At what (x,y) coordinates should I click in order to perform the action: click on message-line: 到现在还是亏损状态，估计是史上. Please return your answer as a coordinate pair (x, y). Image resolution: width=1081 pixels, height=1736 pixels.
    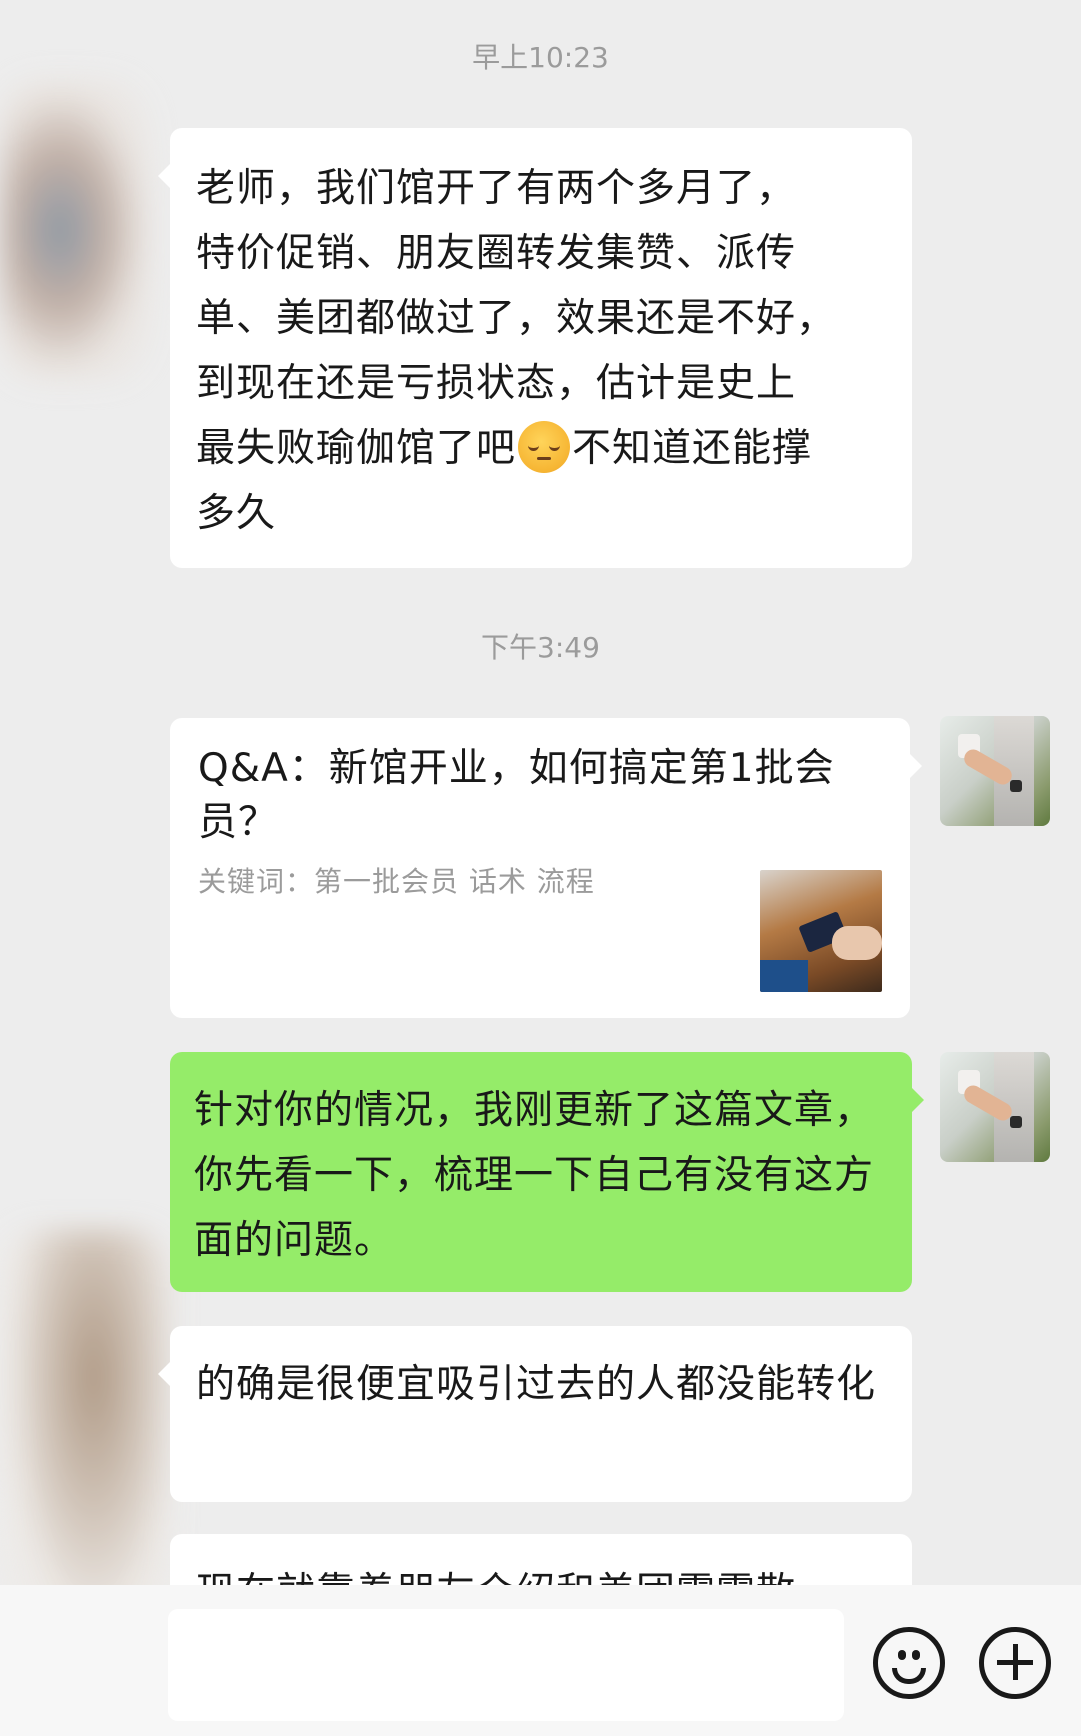
    Looking at the image, I should click on (496, 383).